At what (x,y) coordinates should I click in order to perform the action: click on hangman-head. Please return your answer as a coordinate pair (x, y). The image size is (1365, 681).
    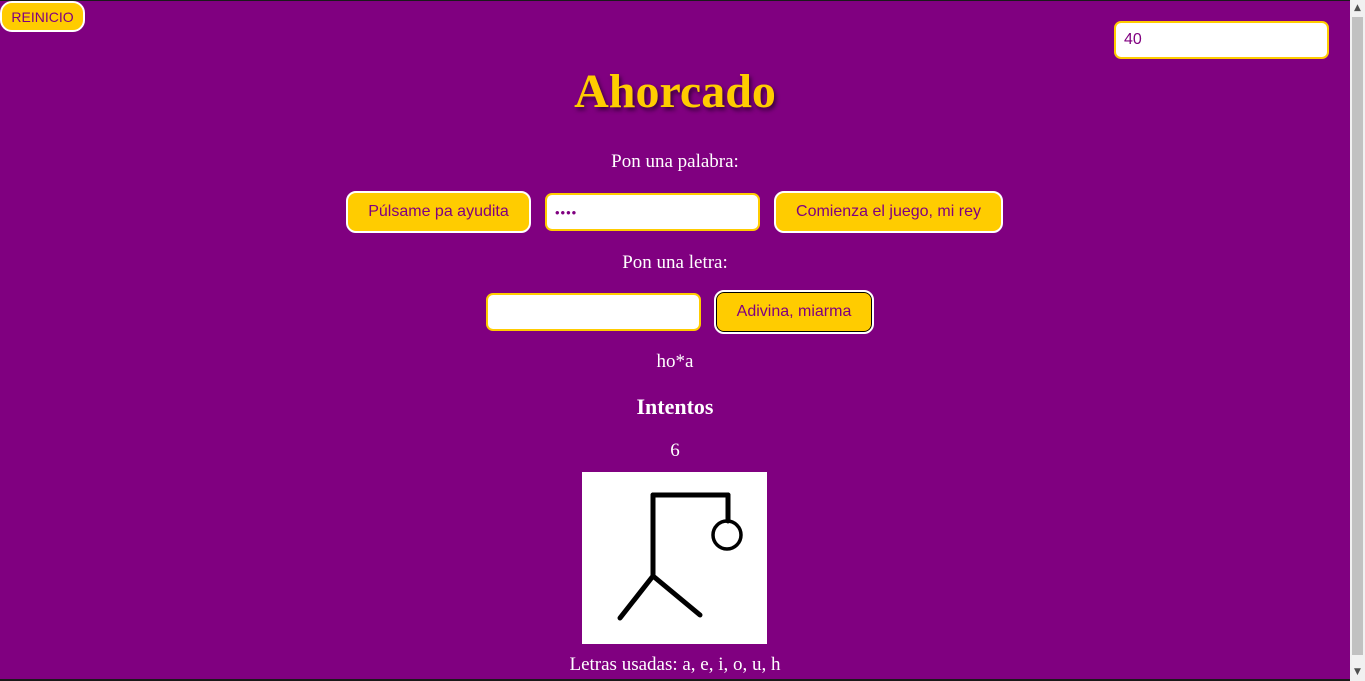
    Looking at the image, I should click on (727, 535).